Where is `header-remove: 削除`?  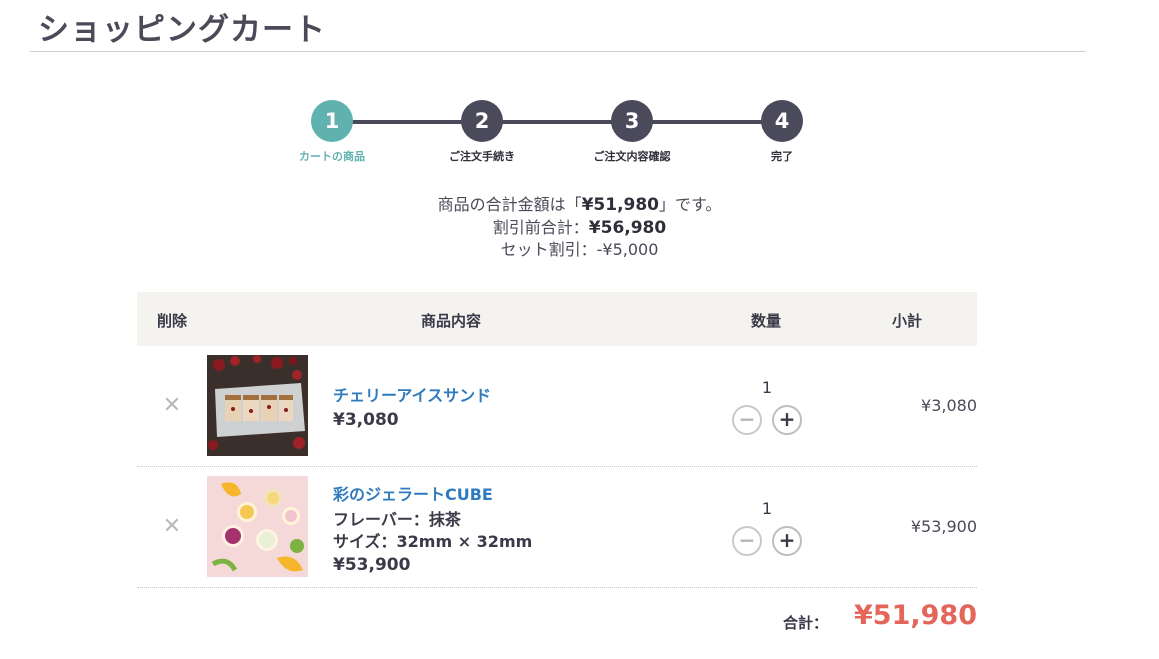
header-remove: 削除 is located at coordinates (172, 321).